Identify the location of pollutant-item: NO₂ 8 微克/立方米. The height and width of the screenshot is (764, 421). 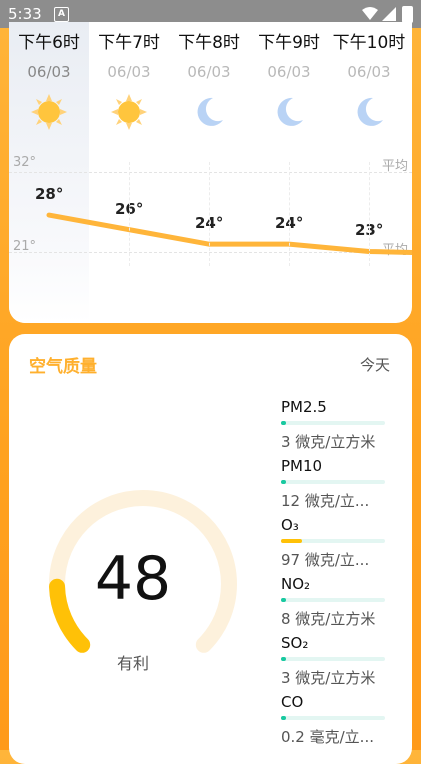
(343, 602).